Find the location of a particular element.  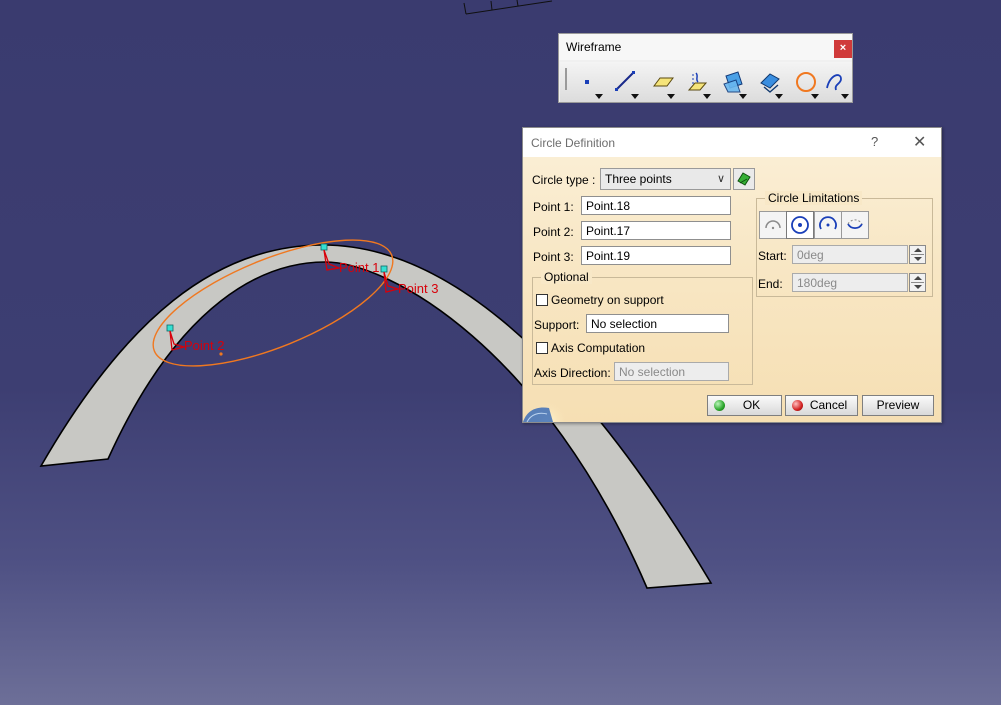

complementary-arc-icon is located at coordinates (855, 224).